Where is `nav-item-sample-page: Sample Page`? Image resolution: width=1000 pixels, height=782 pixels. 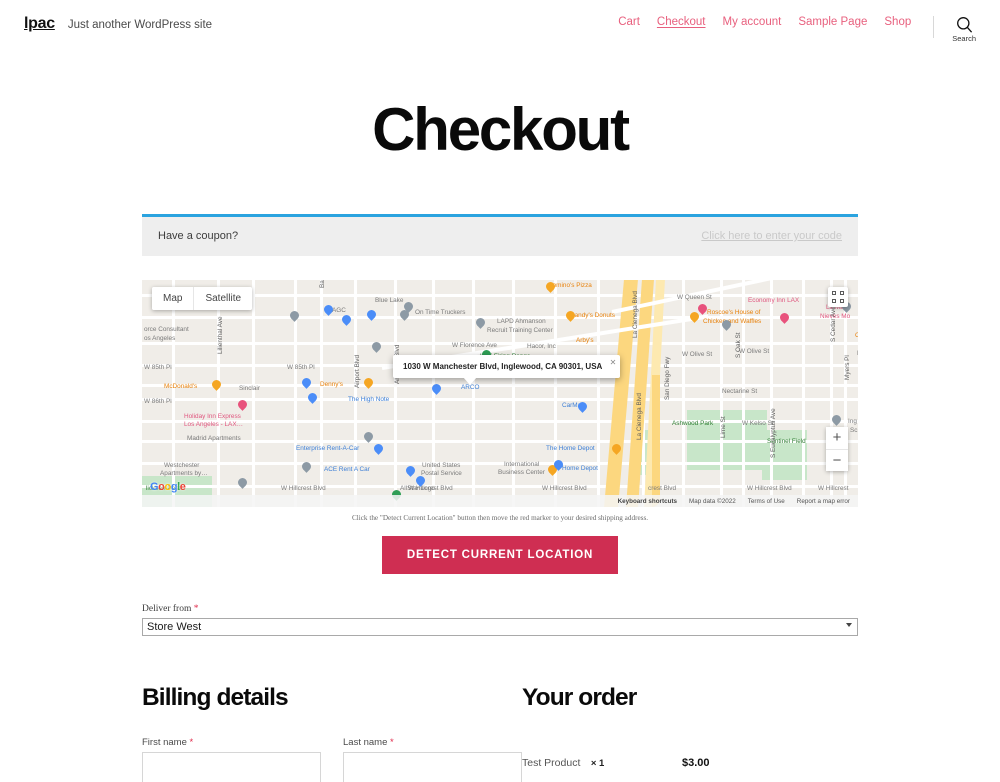 nav-item-sample-page: Sample Page is located at coordinates (832, 22).